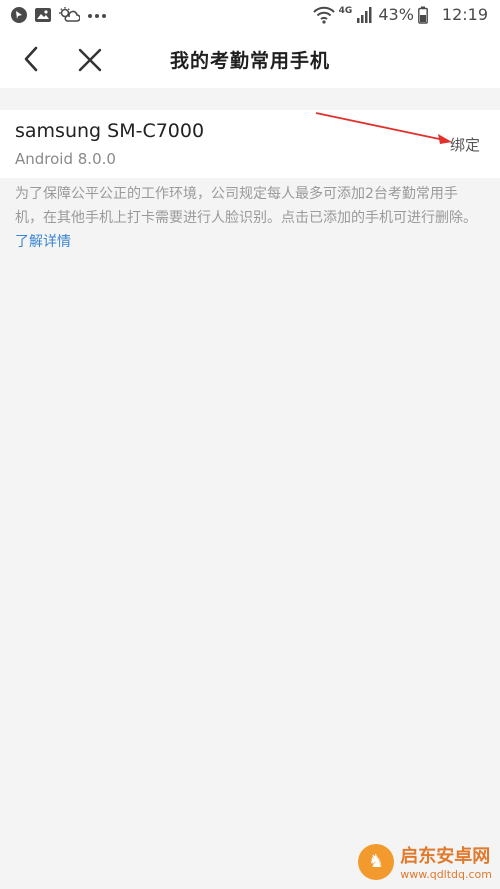  I want to click on annotation-arrow, so click(383, 128).